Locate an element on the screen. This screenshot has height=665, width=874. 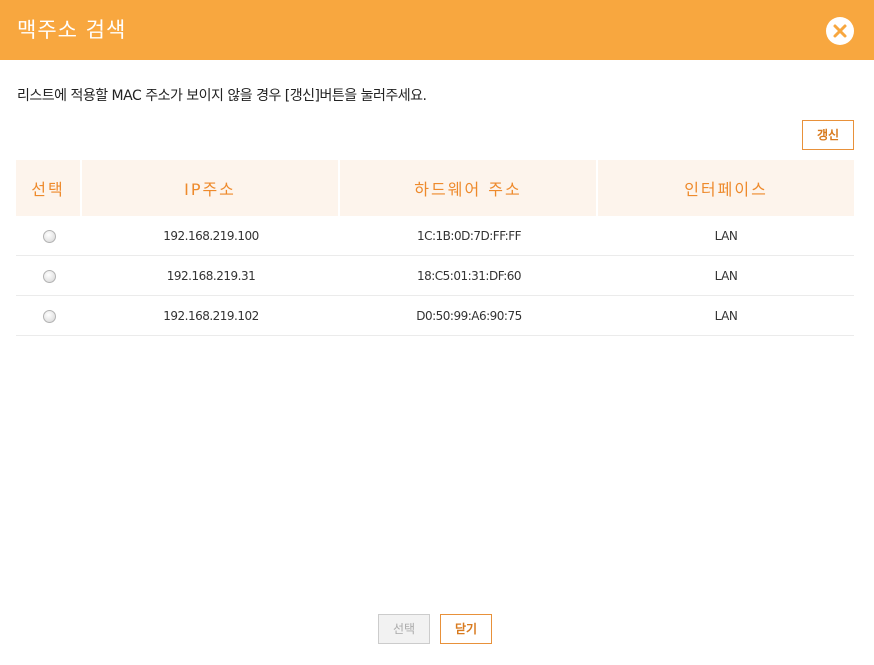
ip-cell: 192.168.219.100 is located at coordinates (211, 236).